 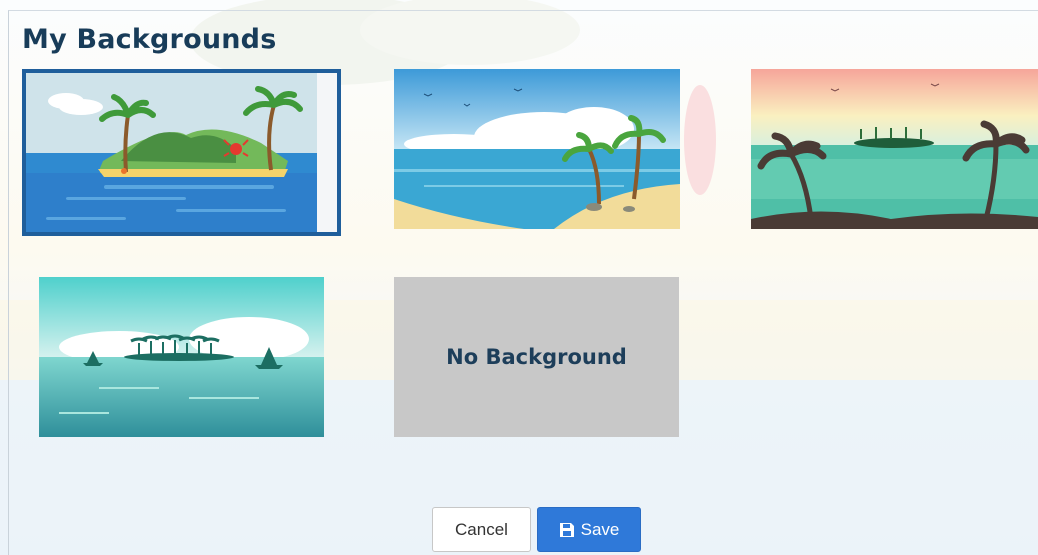 I want to click on save-button: Save, so click(x=589, y=529).